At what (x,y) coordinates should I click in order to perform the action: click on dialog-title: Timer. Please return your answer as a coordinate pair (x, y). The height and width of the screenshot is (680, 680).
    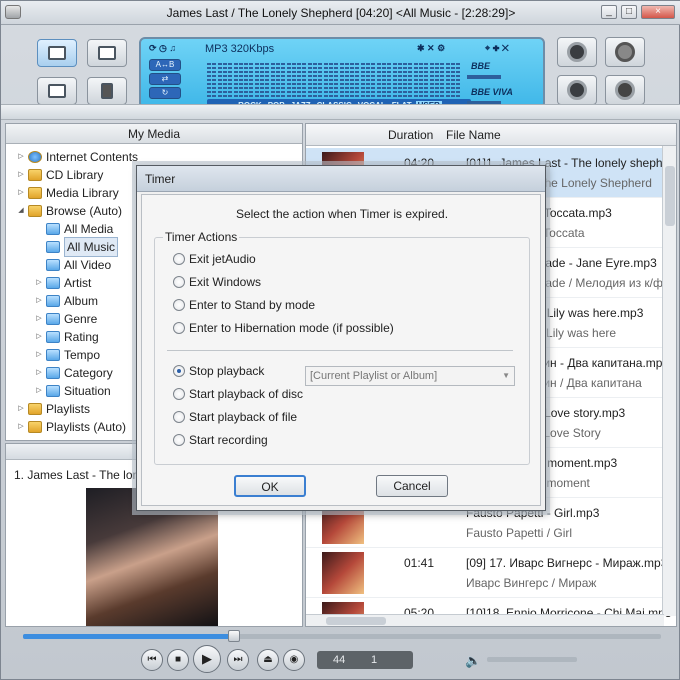
    Looking at the image, I should click on (341, 179).